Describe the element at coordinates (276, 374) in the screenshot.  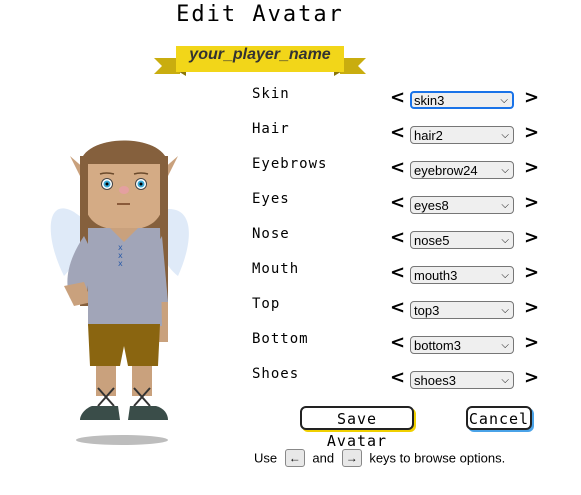
I see `option-label-shoes: Shoes` at that location.